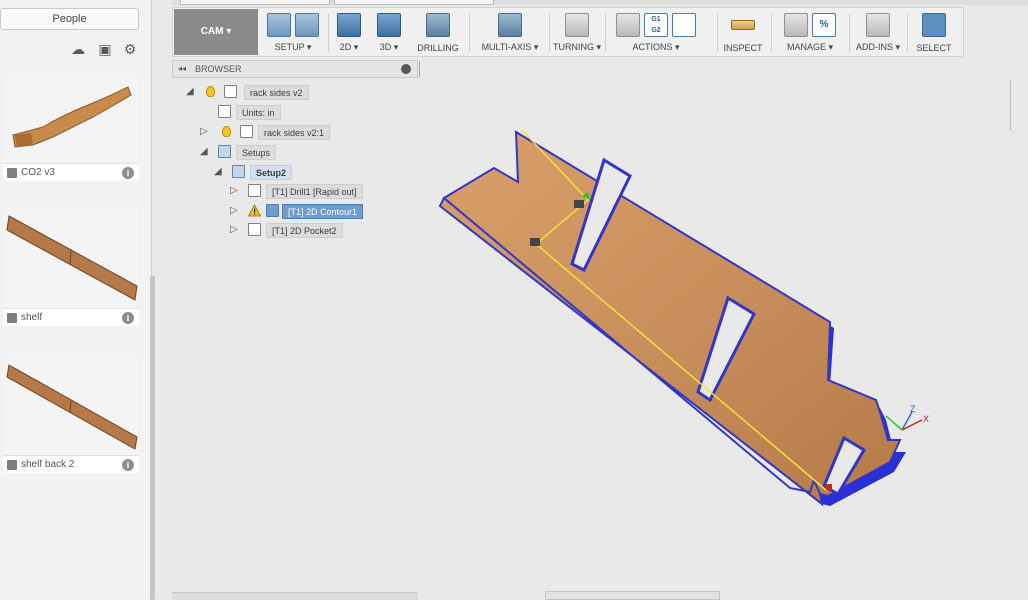 The height and width of the screenshot is (600, 1028). I want to click on data-panel-scrollbar, so click(152, 438).